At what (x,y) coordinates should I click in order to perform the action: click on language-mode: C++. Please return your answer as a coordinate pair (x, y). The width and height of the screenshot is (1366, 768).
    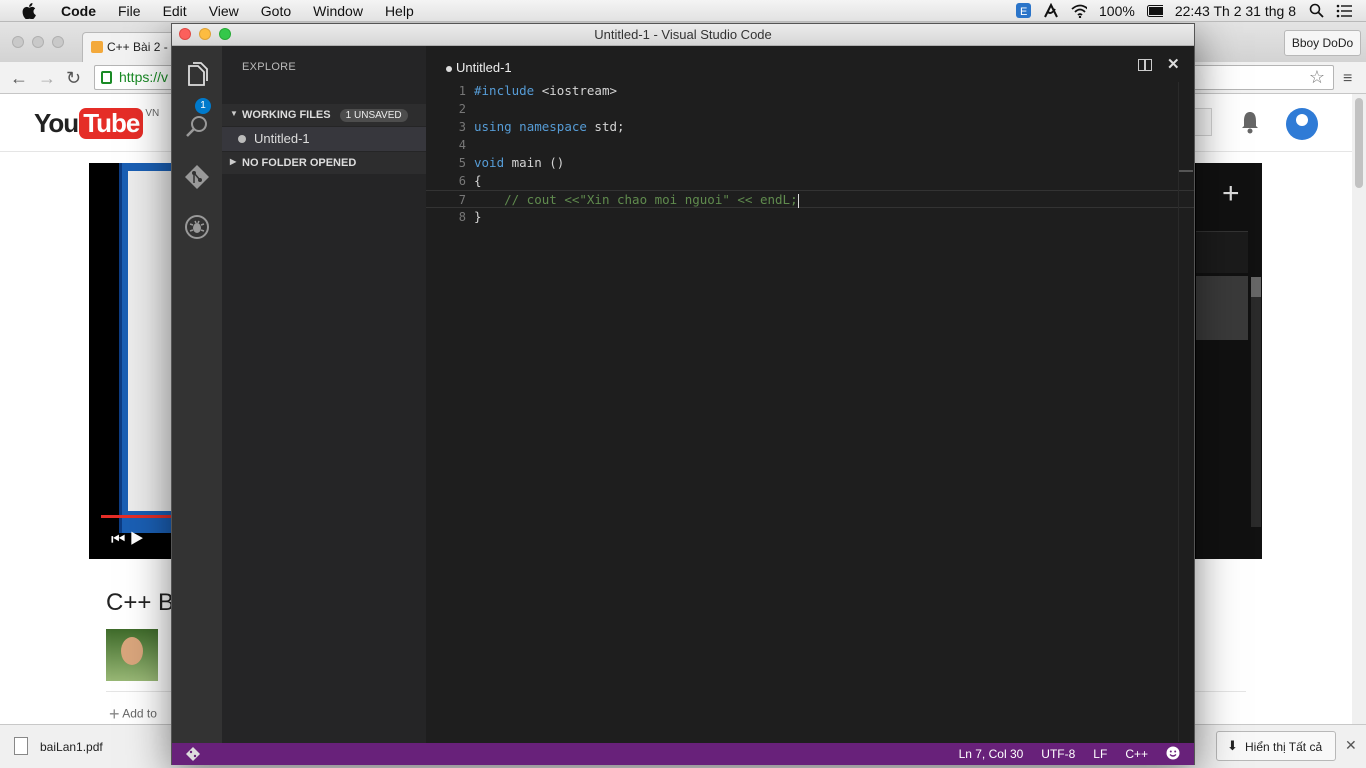
    Looking at the image, I should click on (1136, 754).